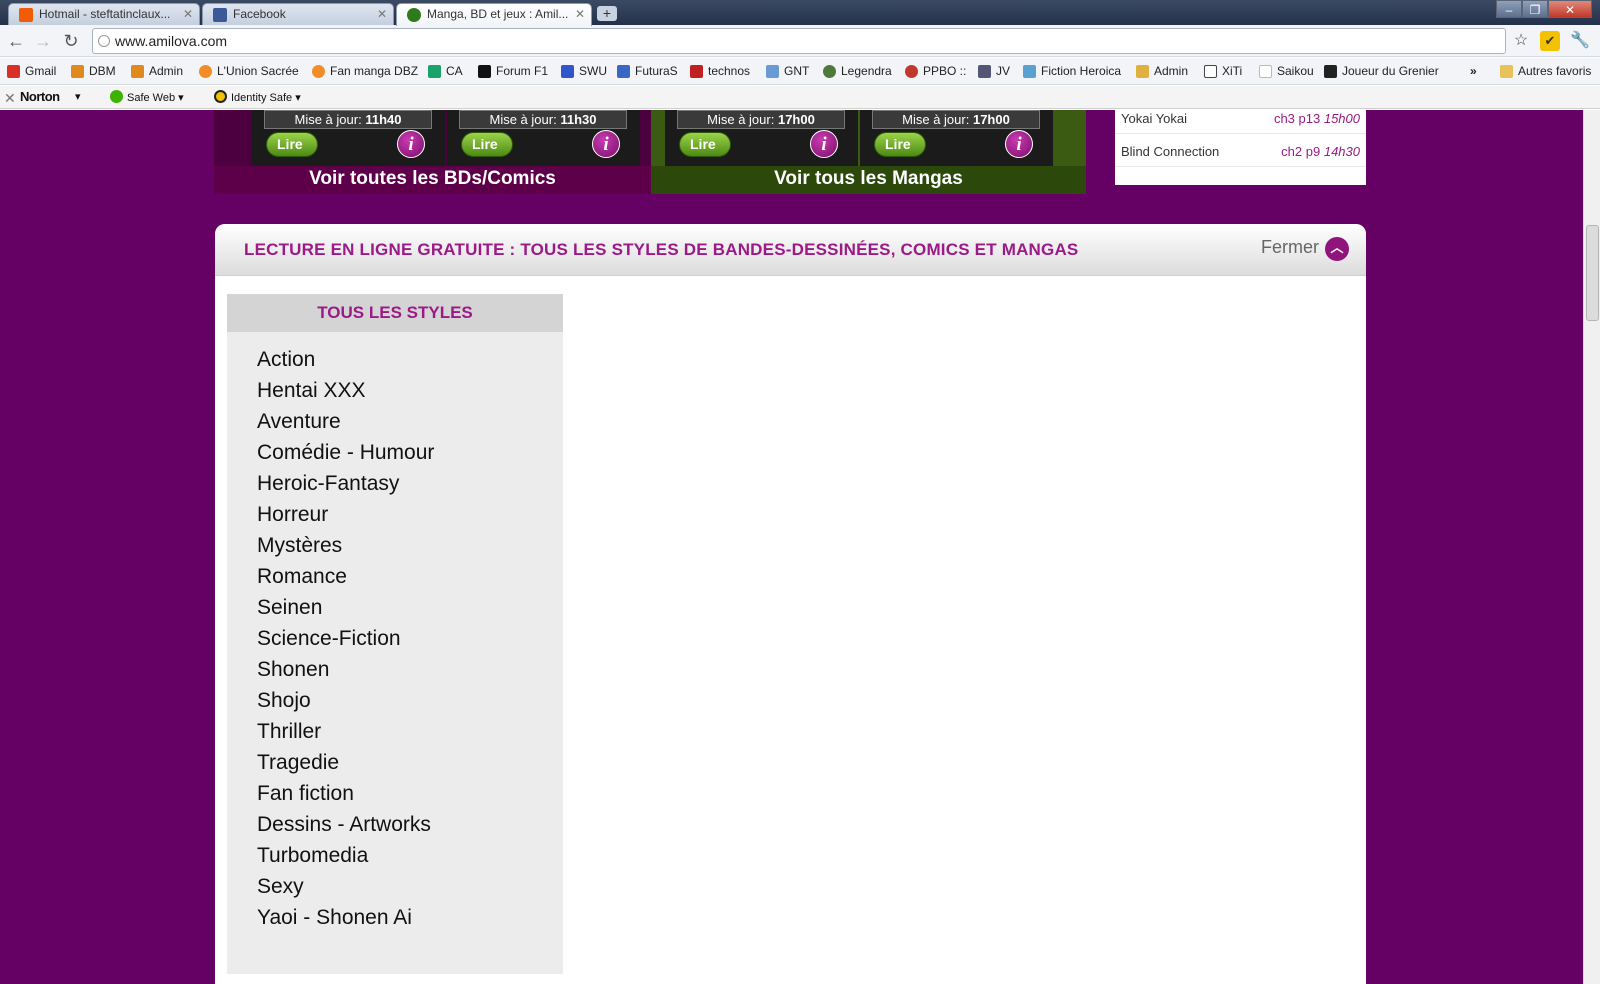 Image resolution: width=1600 pixels, height=984 pixels. I want to click on style-link-fan-fiction: Fan fiction, so click(407, 796).